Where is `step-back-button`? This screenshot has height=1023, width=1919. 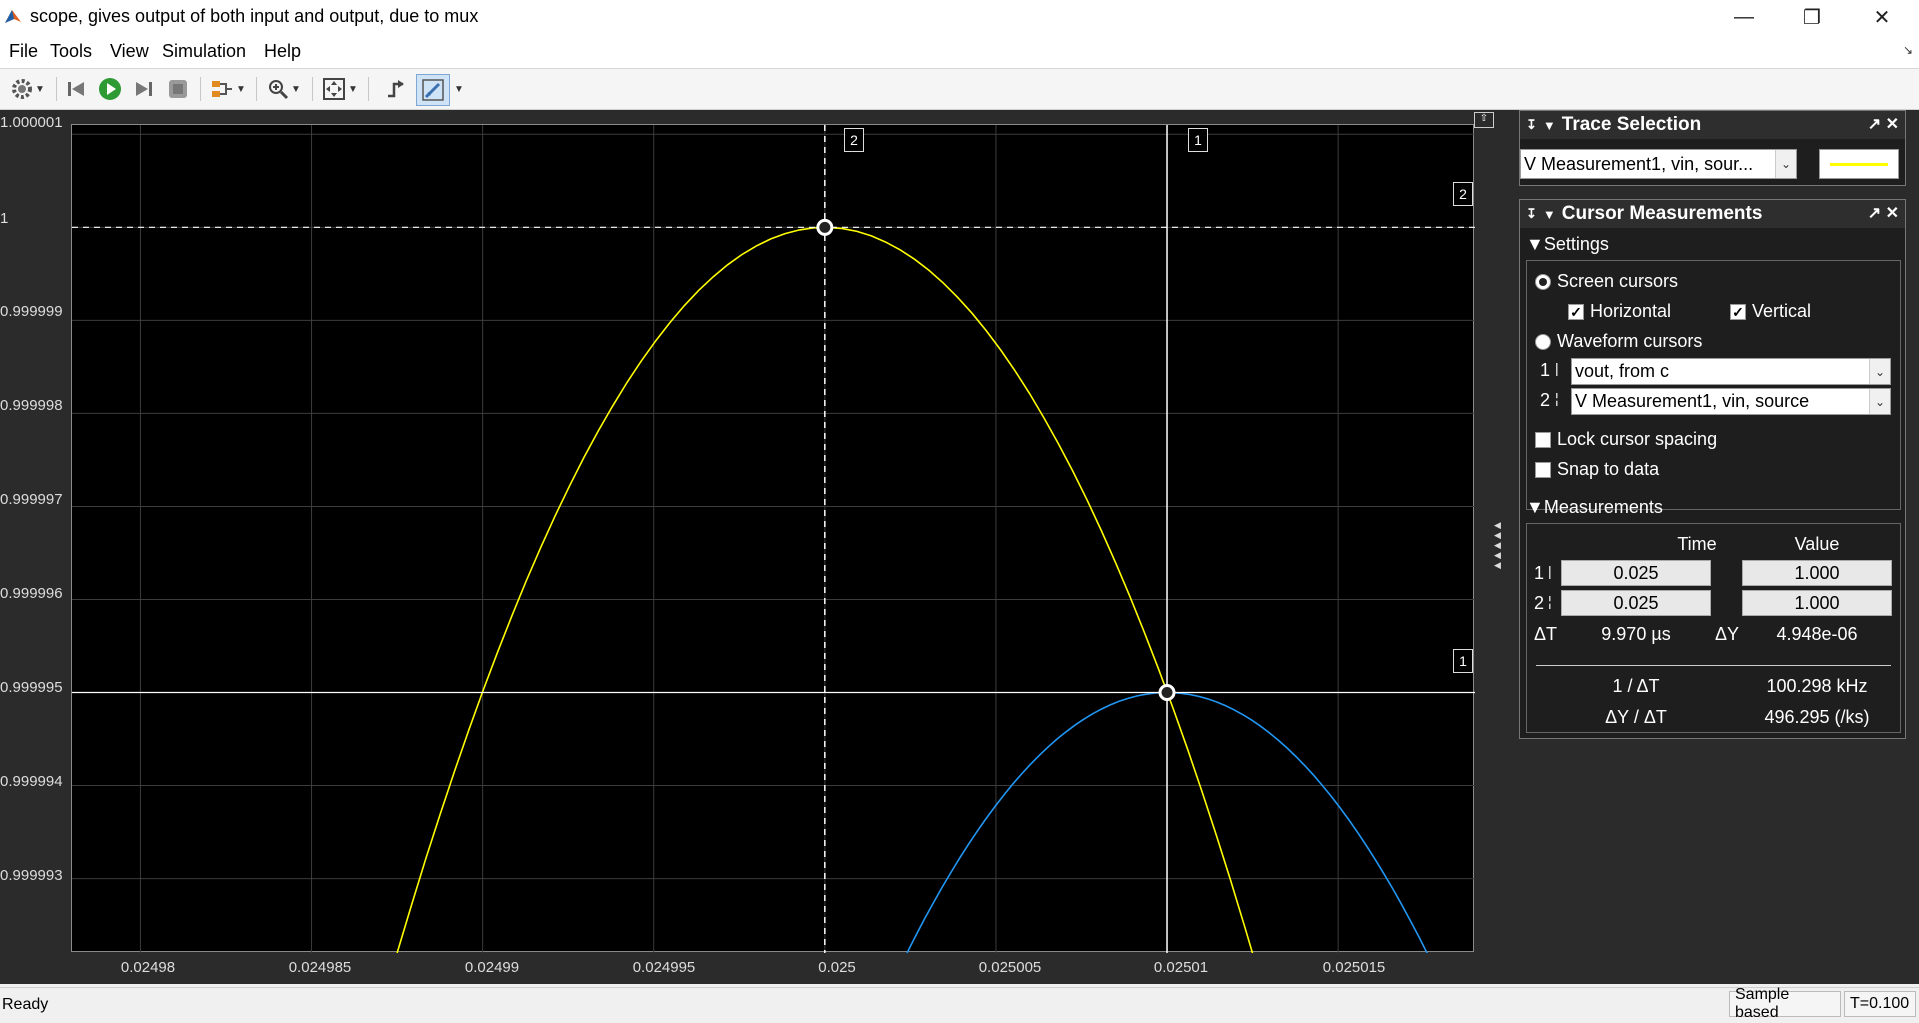 step-back-button is located at coordinates (76, 89).